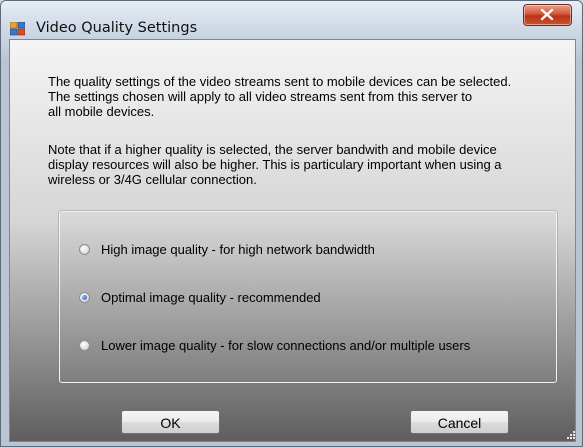  I want to click on resize-grip-icon, so click(571, 435).